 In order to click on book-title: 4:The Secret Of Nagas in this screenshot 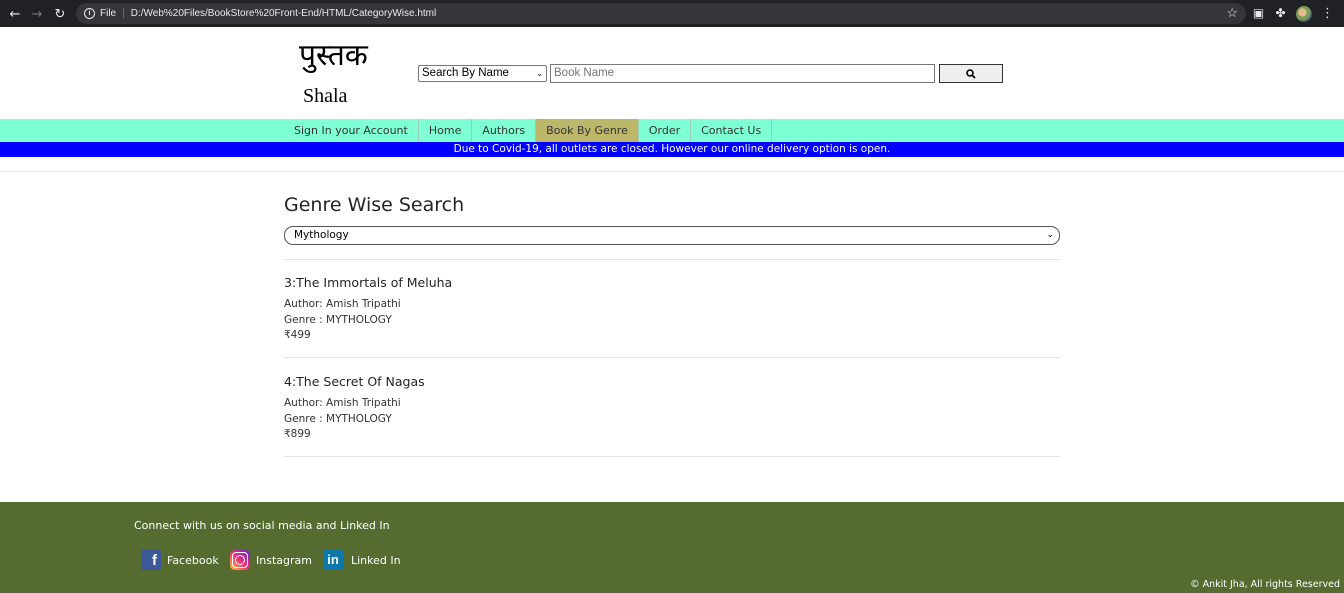, I will do `click(354, 381)`.